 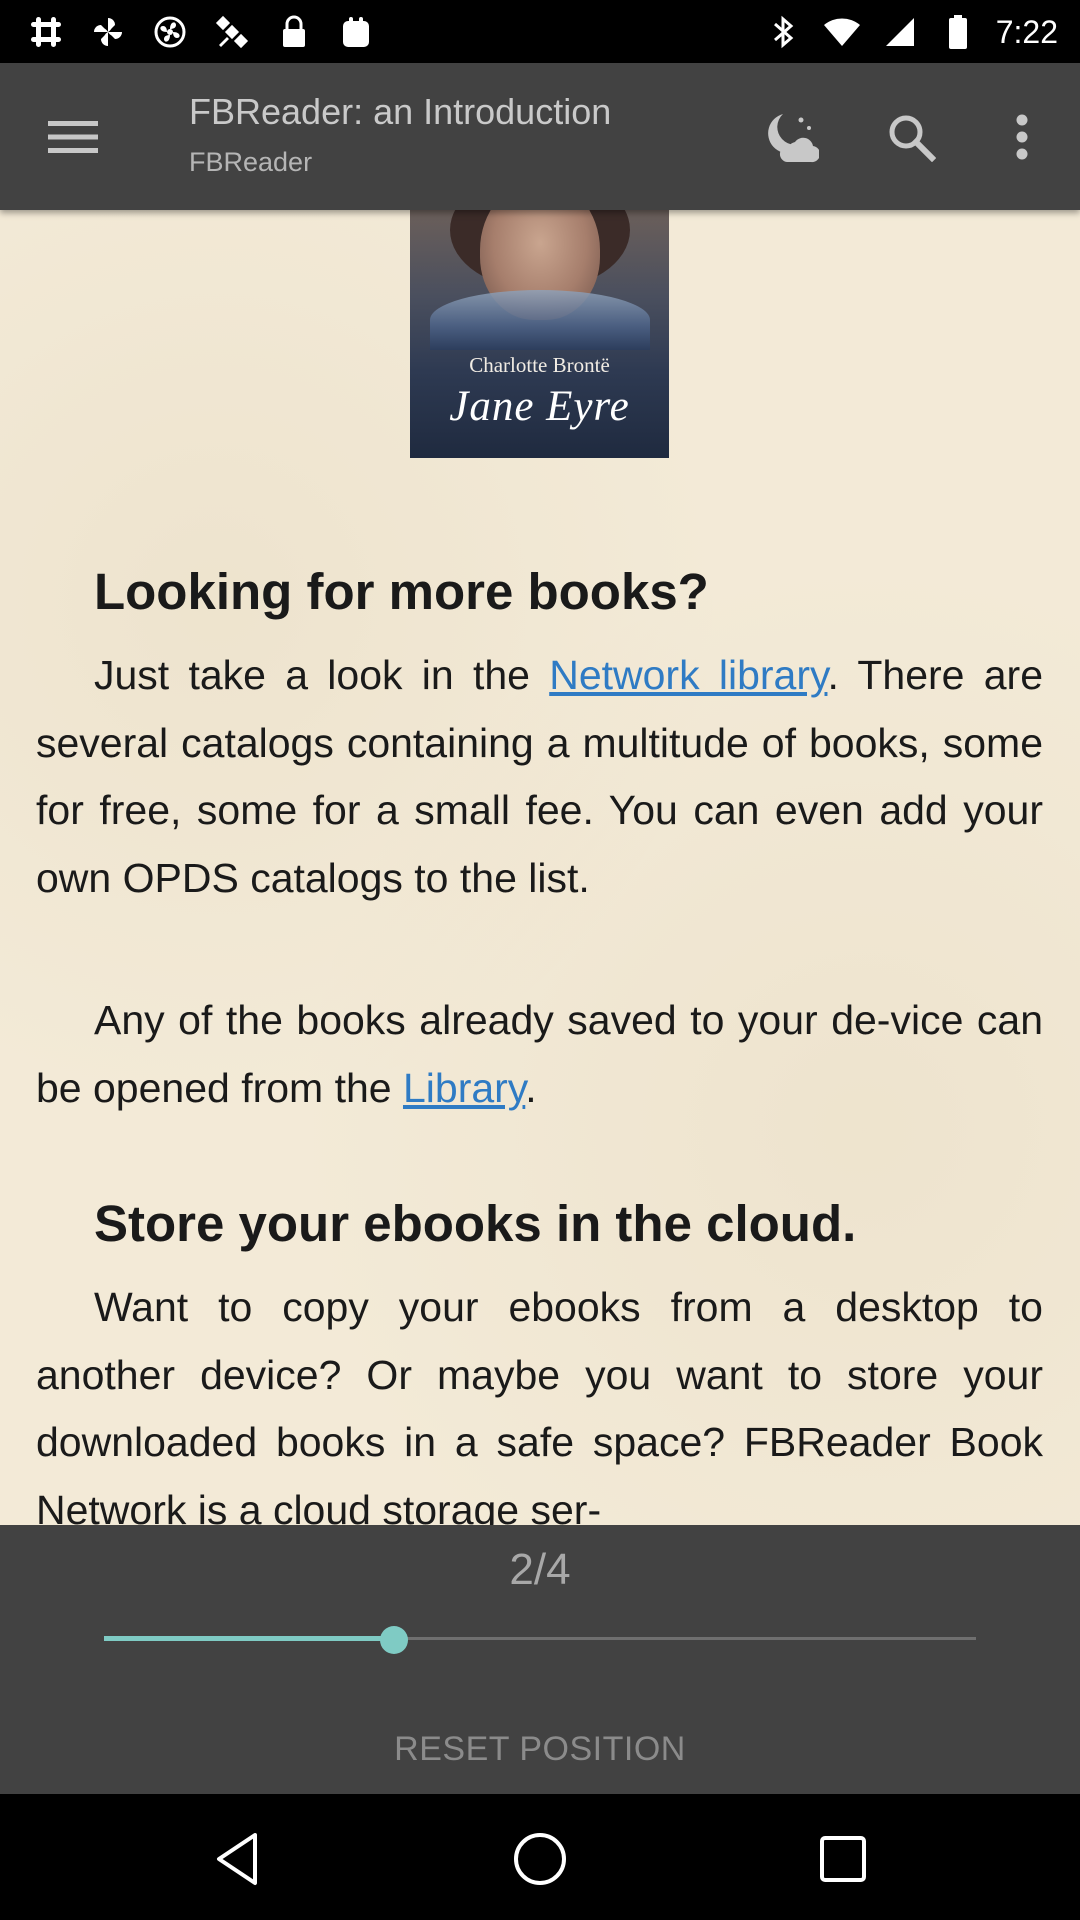 I want to click on library-link: Library, so click(x=464, y=1088).